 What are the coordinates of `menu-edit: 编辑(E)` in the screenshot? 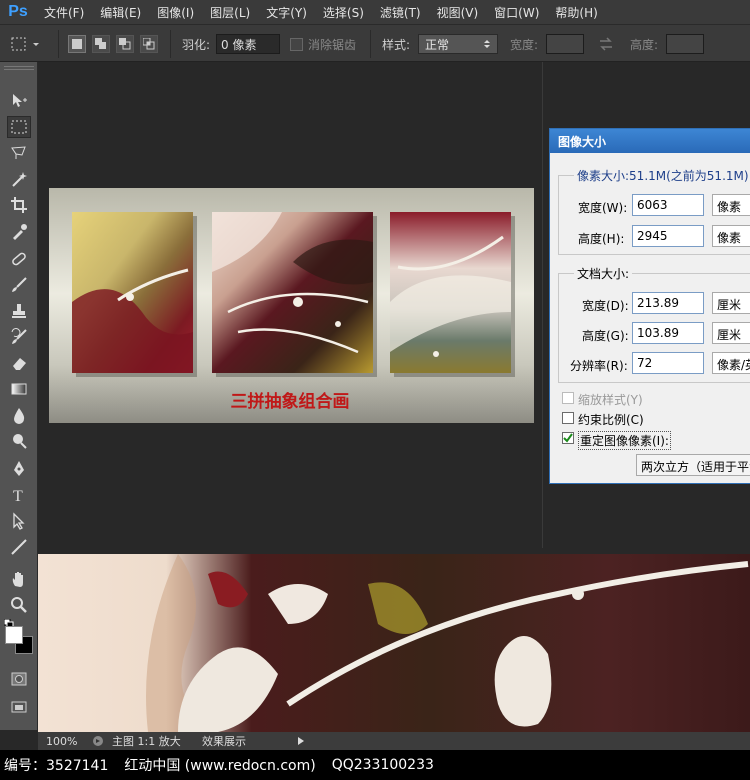 It's located at (120, 12).